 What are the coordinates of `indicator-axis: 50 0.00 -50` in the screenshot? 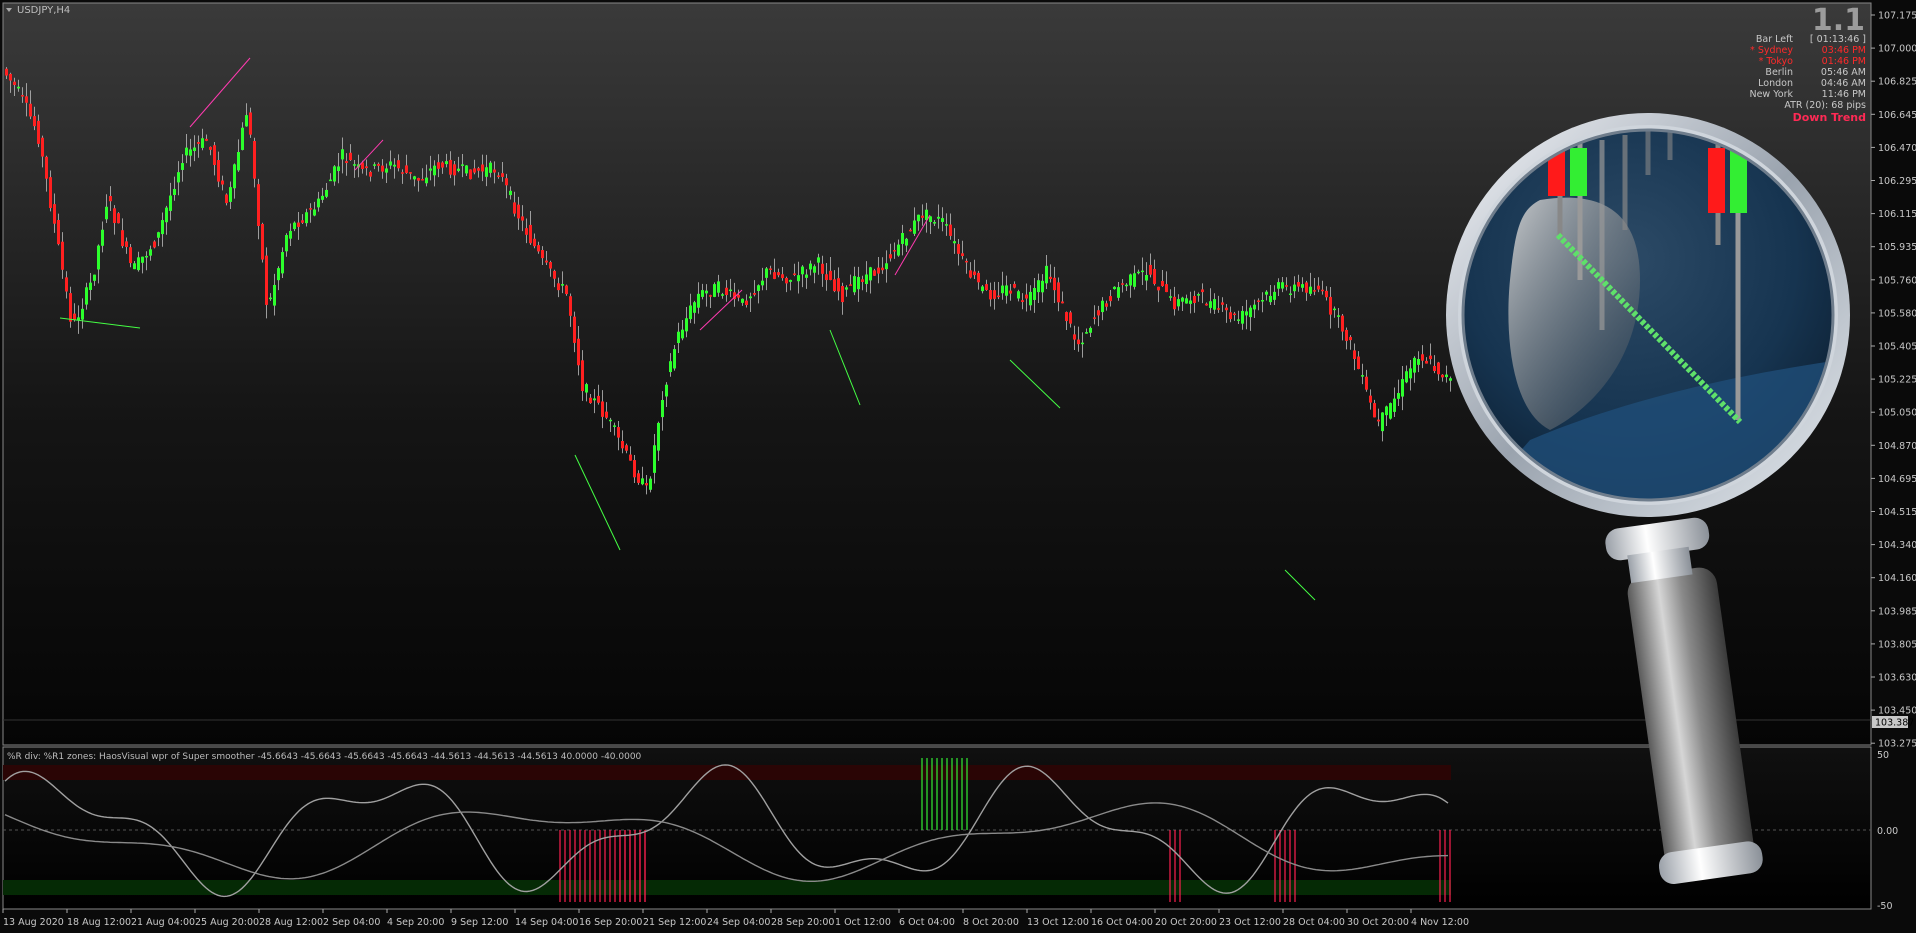 It's located at (1887, 831).